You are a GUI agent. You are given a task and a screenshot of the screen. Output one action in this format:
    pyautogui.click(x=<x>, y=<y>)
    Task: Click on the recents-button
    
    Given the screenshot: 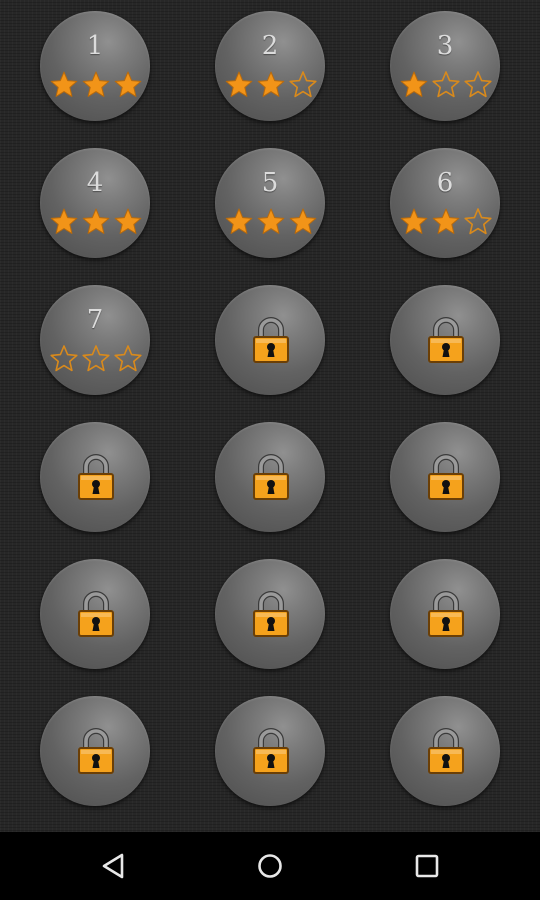 What is the action you would take?
    pyautogui.click(x=427, y=866)
    